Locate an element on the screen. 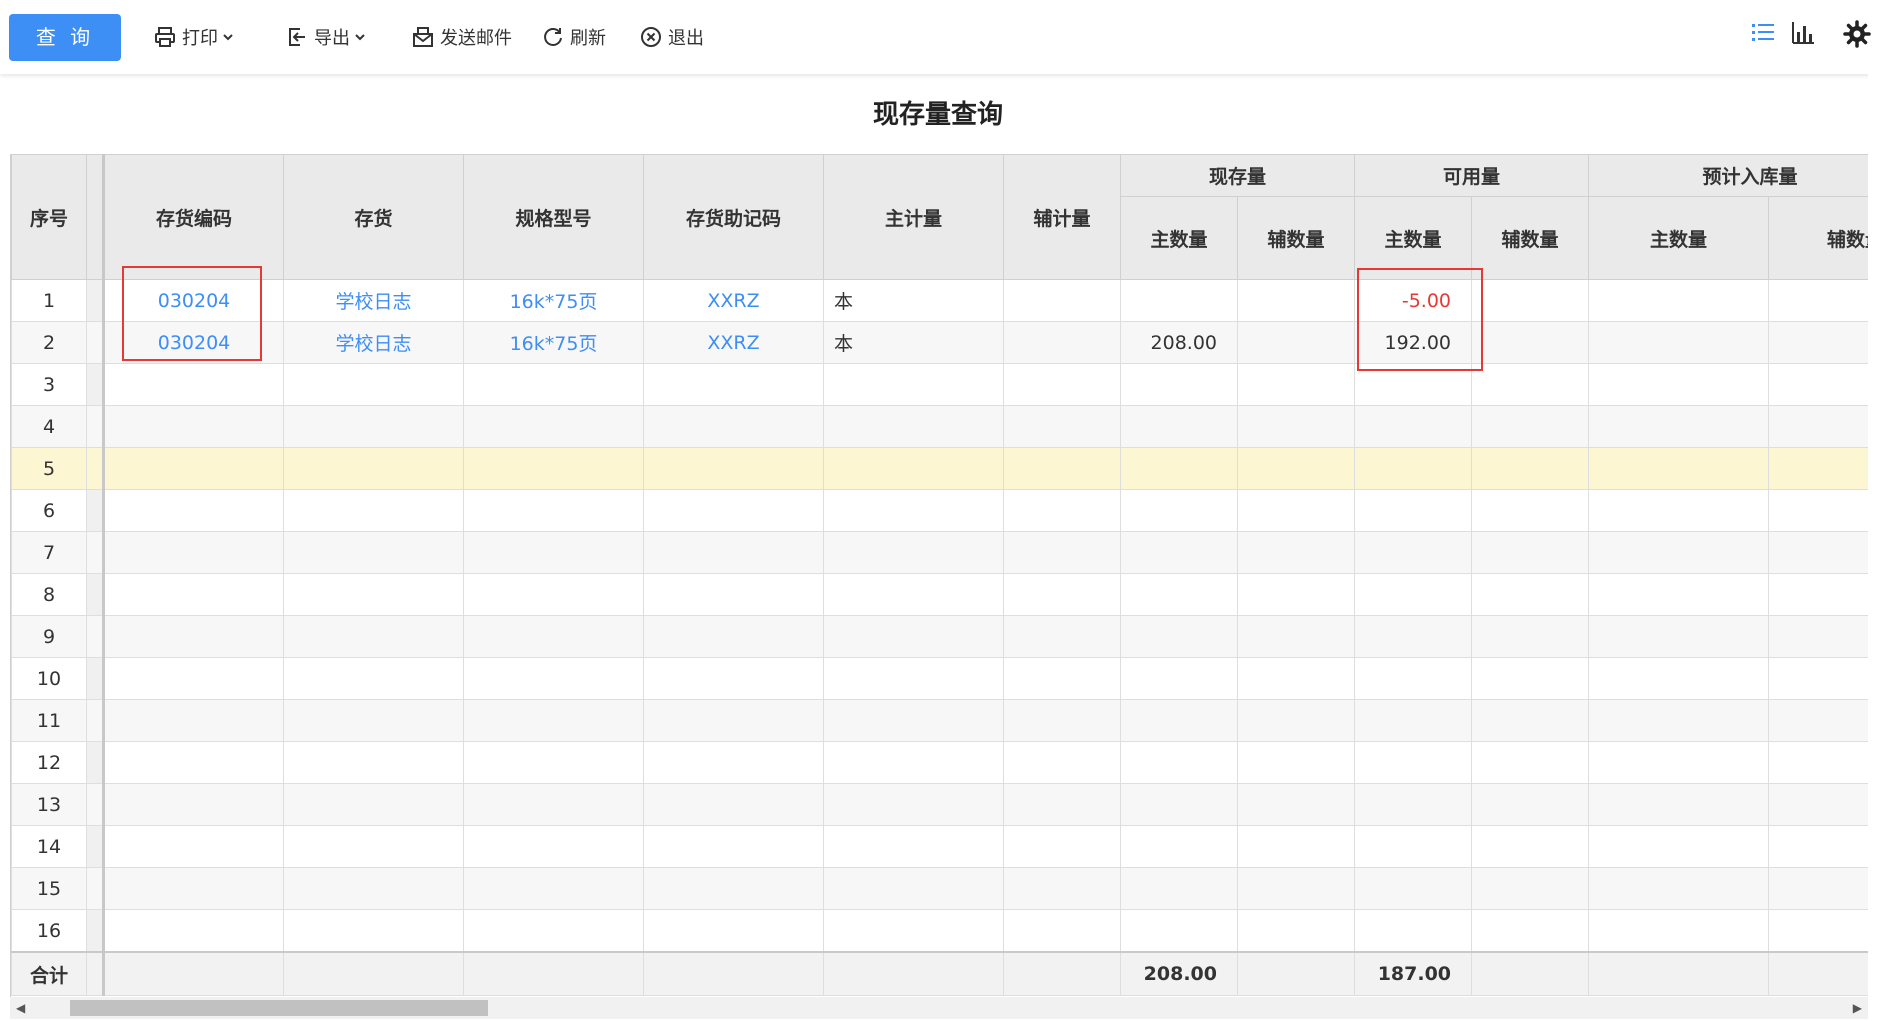 The height and width of the screenshot is (1021, 1899). print-button: 打印 is located at coordinates (194, 37).